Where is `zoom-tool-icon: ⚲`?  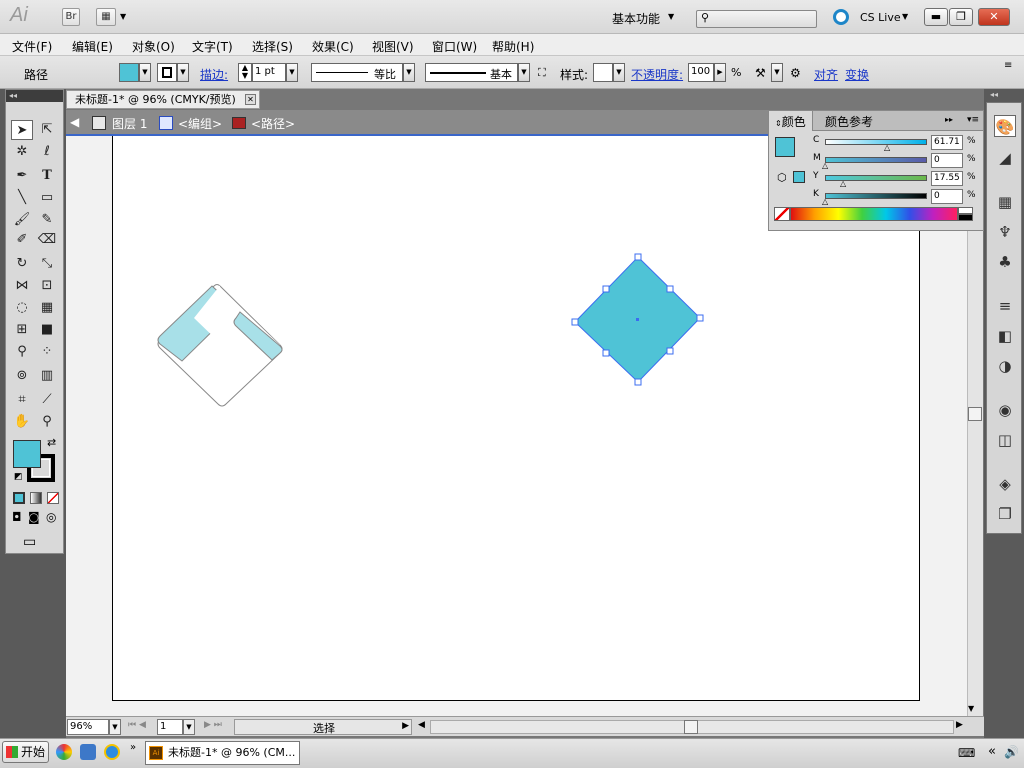 zoom-tool-icon: ⚲ is located at coordinates (47, 422).